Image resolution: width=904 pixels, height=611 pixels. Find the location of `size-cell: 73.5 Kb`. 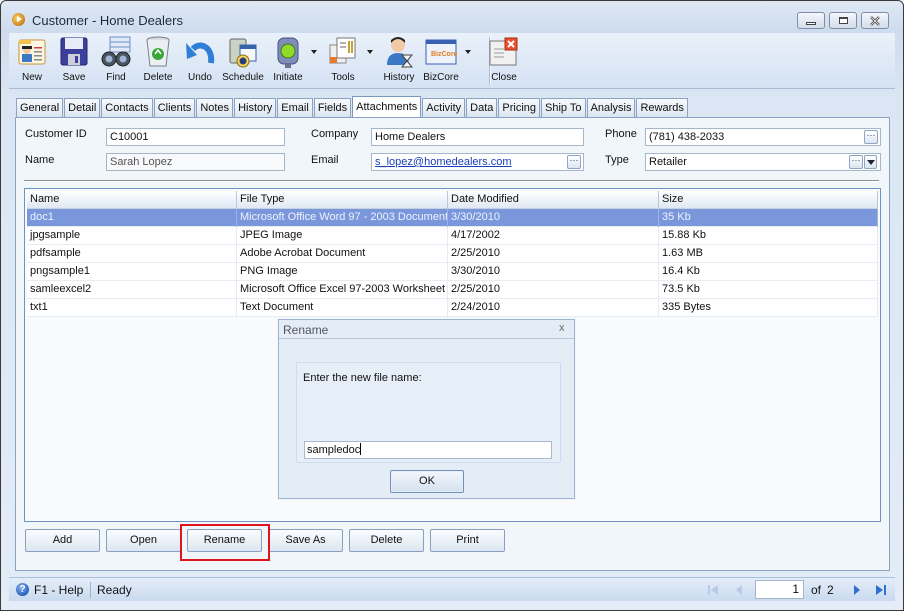

size-cell: 73.5 Kb is located at coordinates (768, 290).